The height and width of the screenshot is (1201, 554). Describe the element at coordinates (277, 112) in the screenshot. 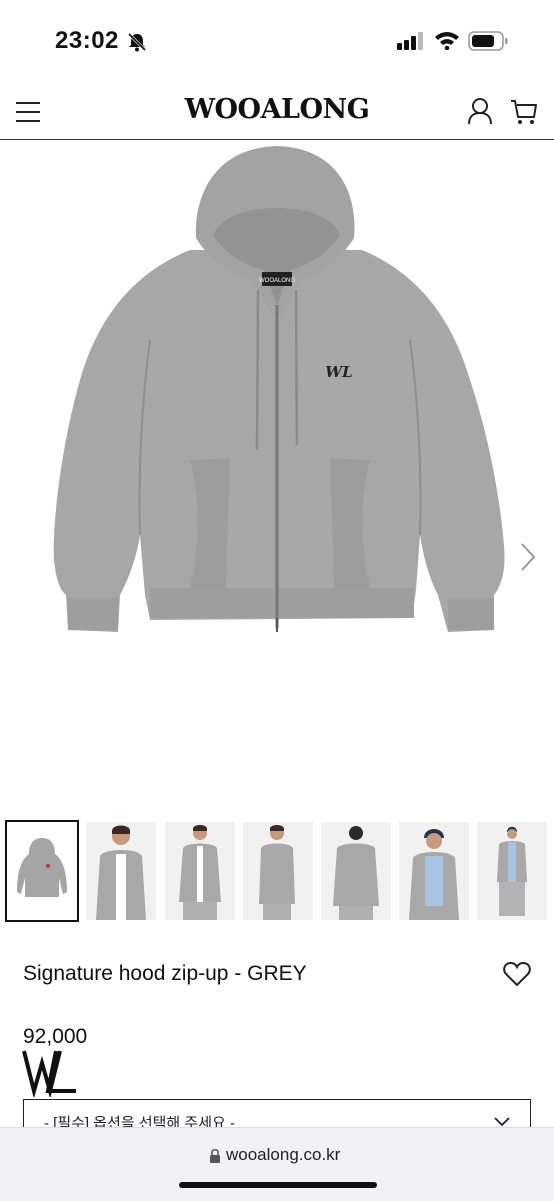

I see `site-header: WOOALONG` at that location.